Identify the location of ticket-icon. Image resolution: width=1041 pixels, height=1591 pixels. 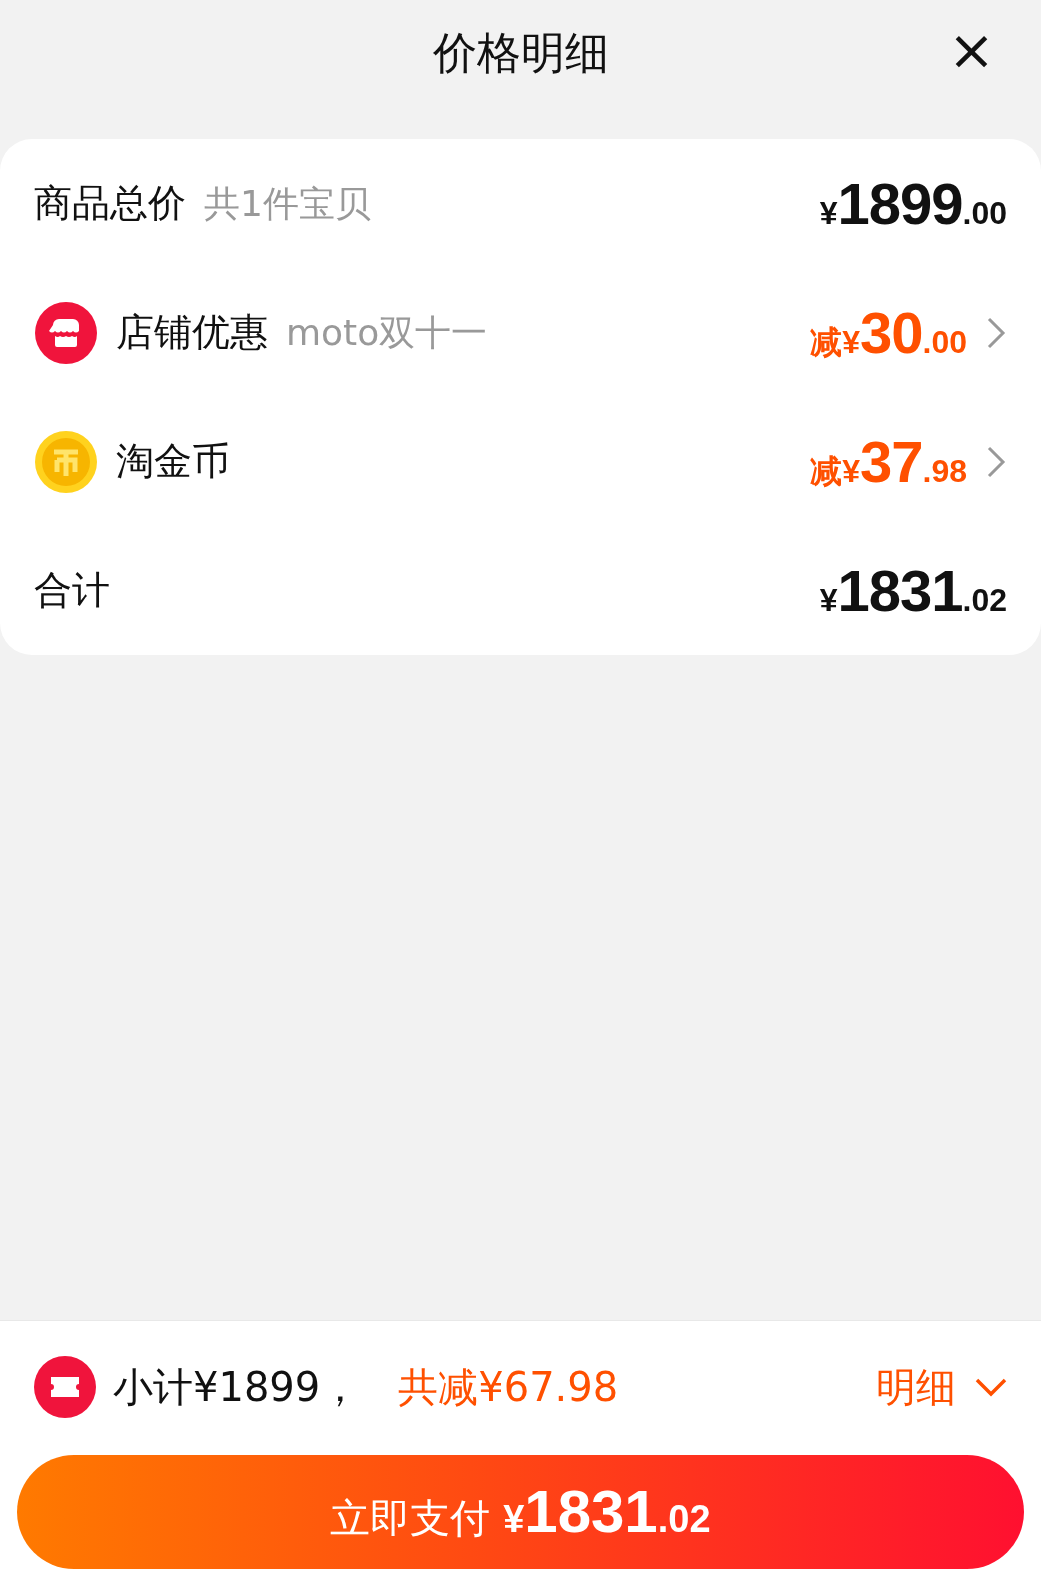
(65, 1387).